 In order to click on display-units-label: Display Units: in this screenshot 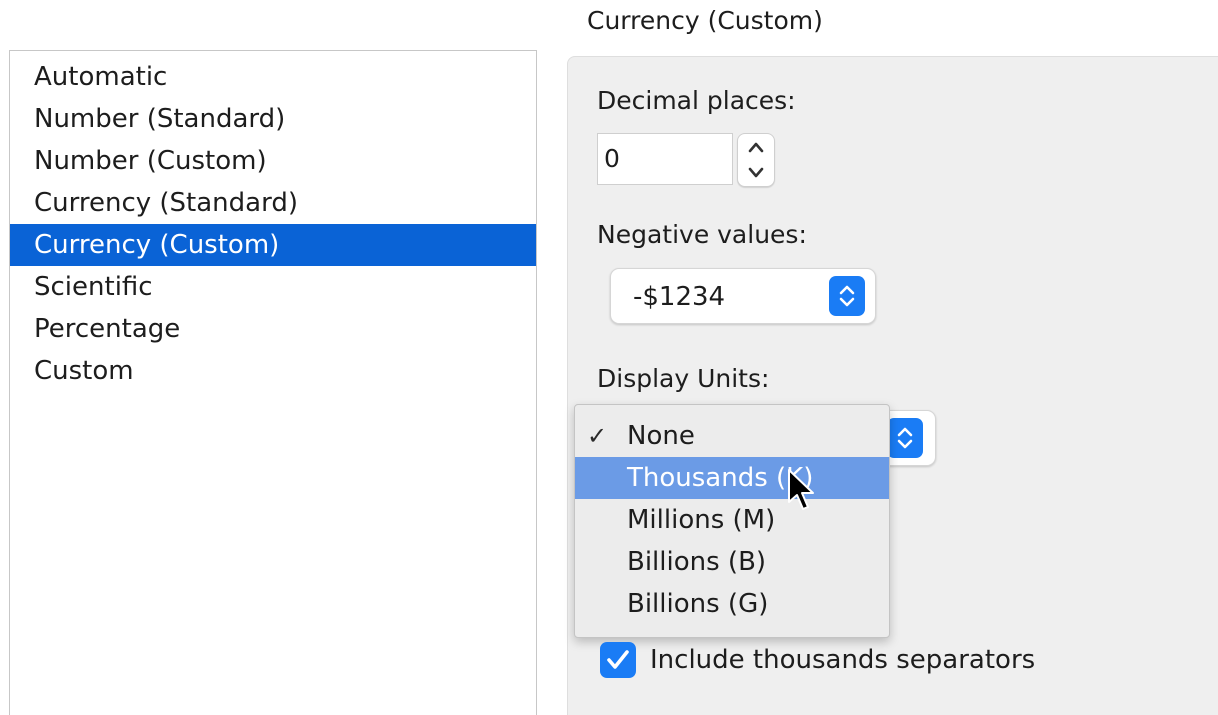, I will do `click(683, 378)`.